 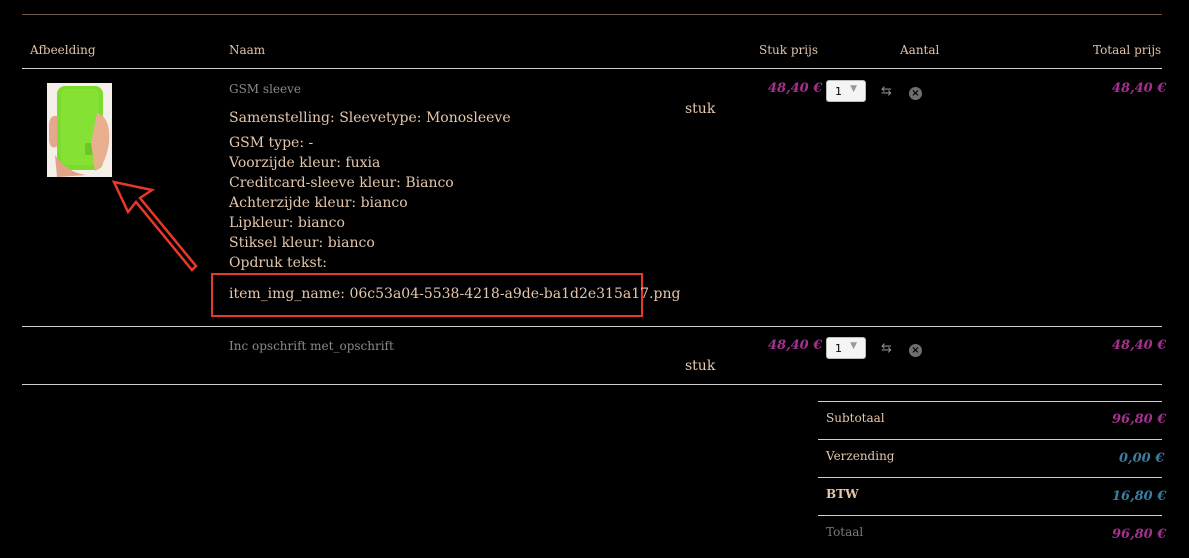 I want to click on shipping-label: Verzending, so click(x=860, y=456).